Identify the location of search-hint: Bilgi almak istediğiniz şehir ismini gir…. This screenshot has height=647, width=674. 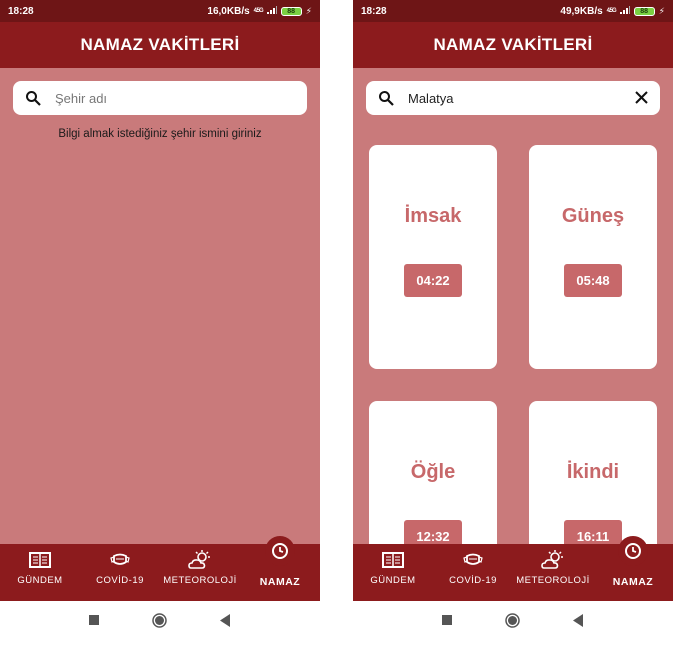
(160, 134).